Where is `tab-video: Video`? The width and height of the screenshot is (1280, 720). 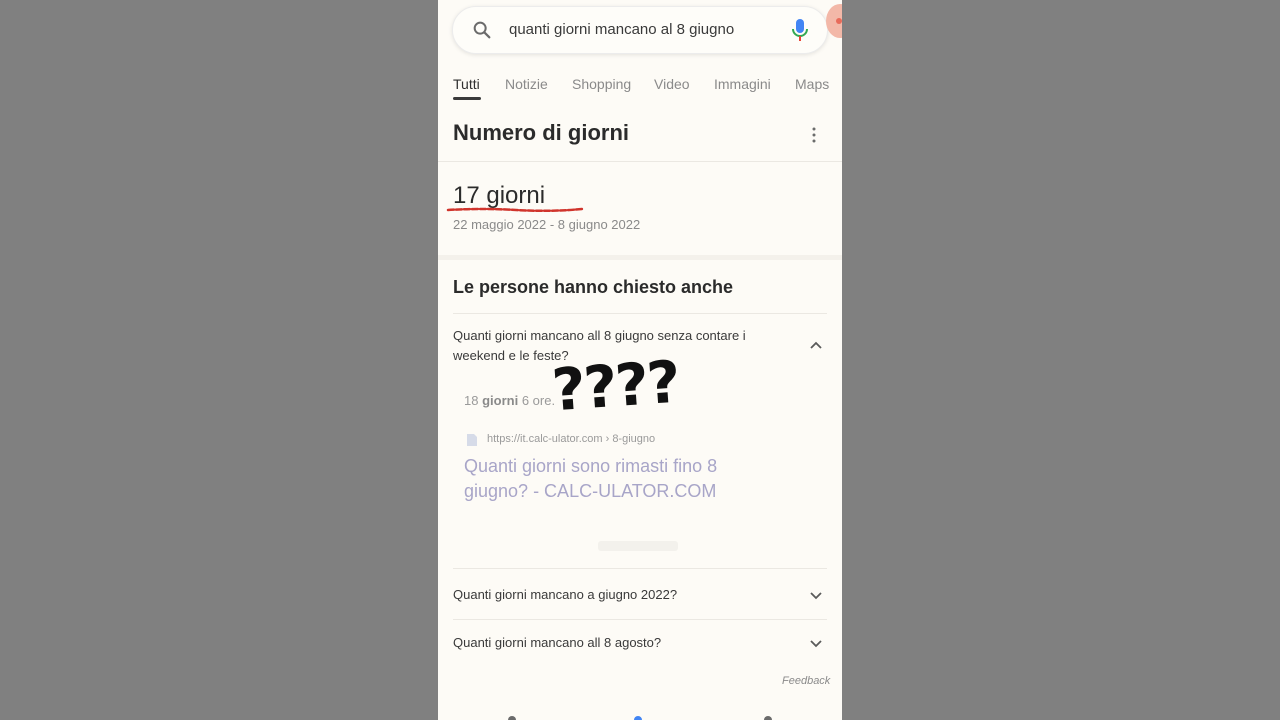 tab-video: Video is located at coordinates (672, 84).